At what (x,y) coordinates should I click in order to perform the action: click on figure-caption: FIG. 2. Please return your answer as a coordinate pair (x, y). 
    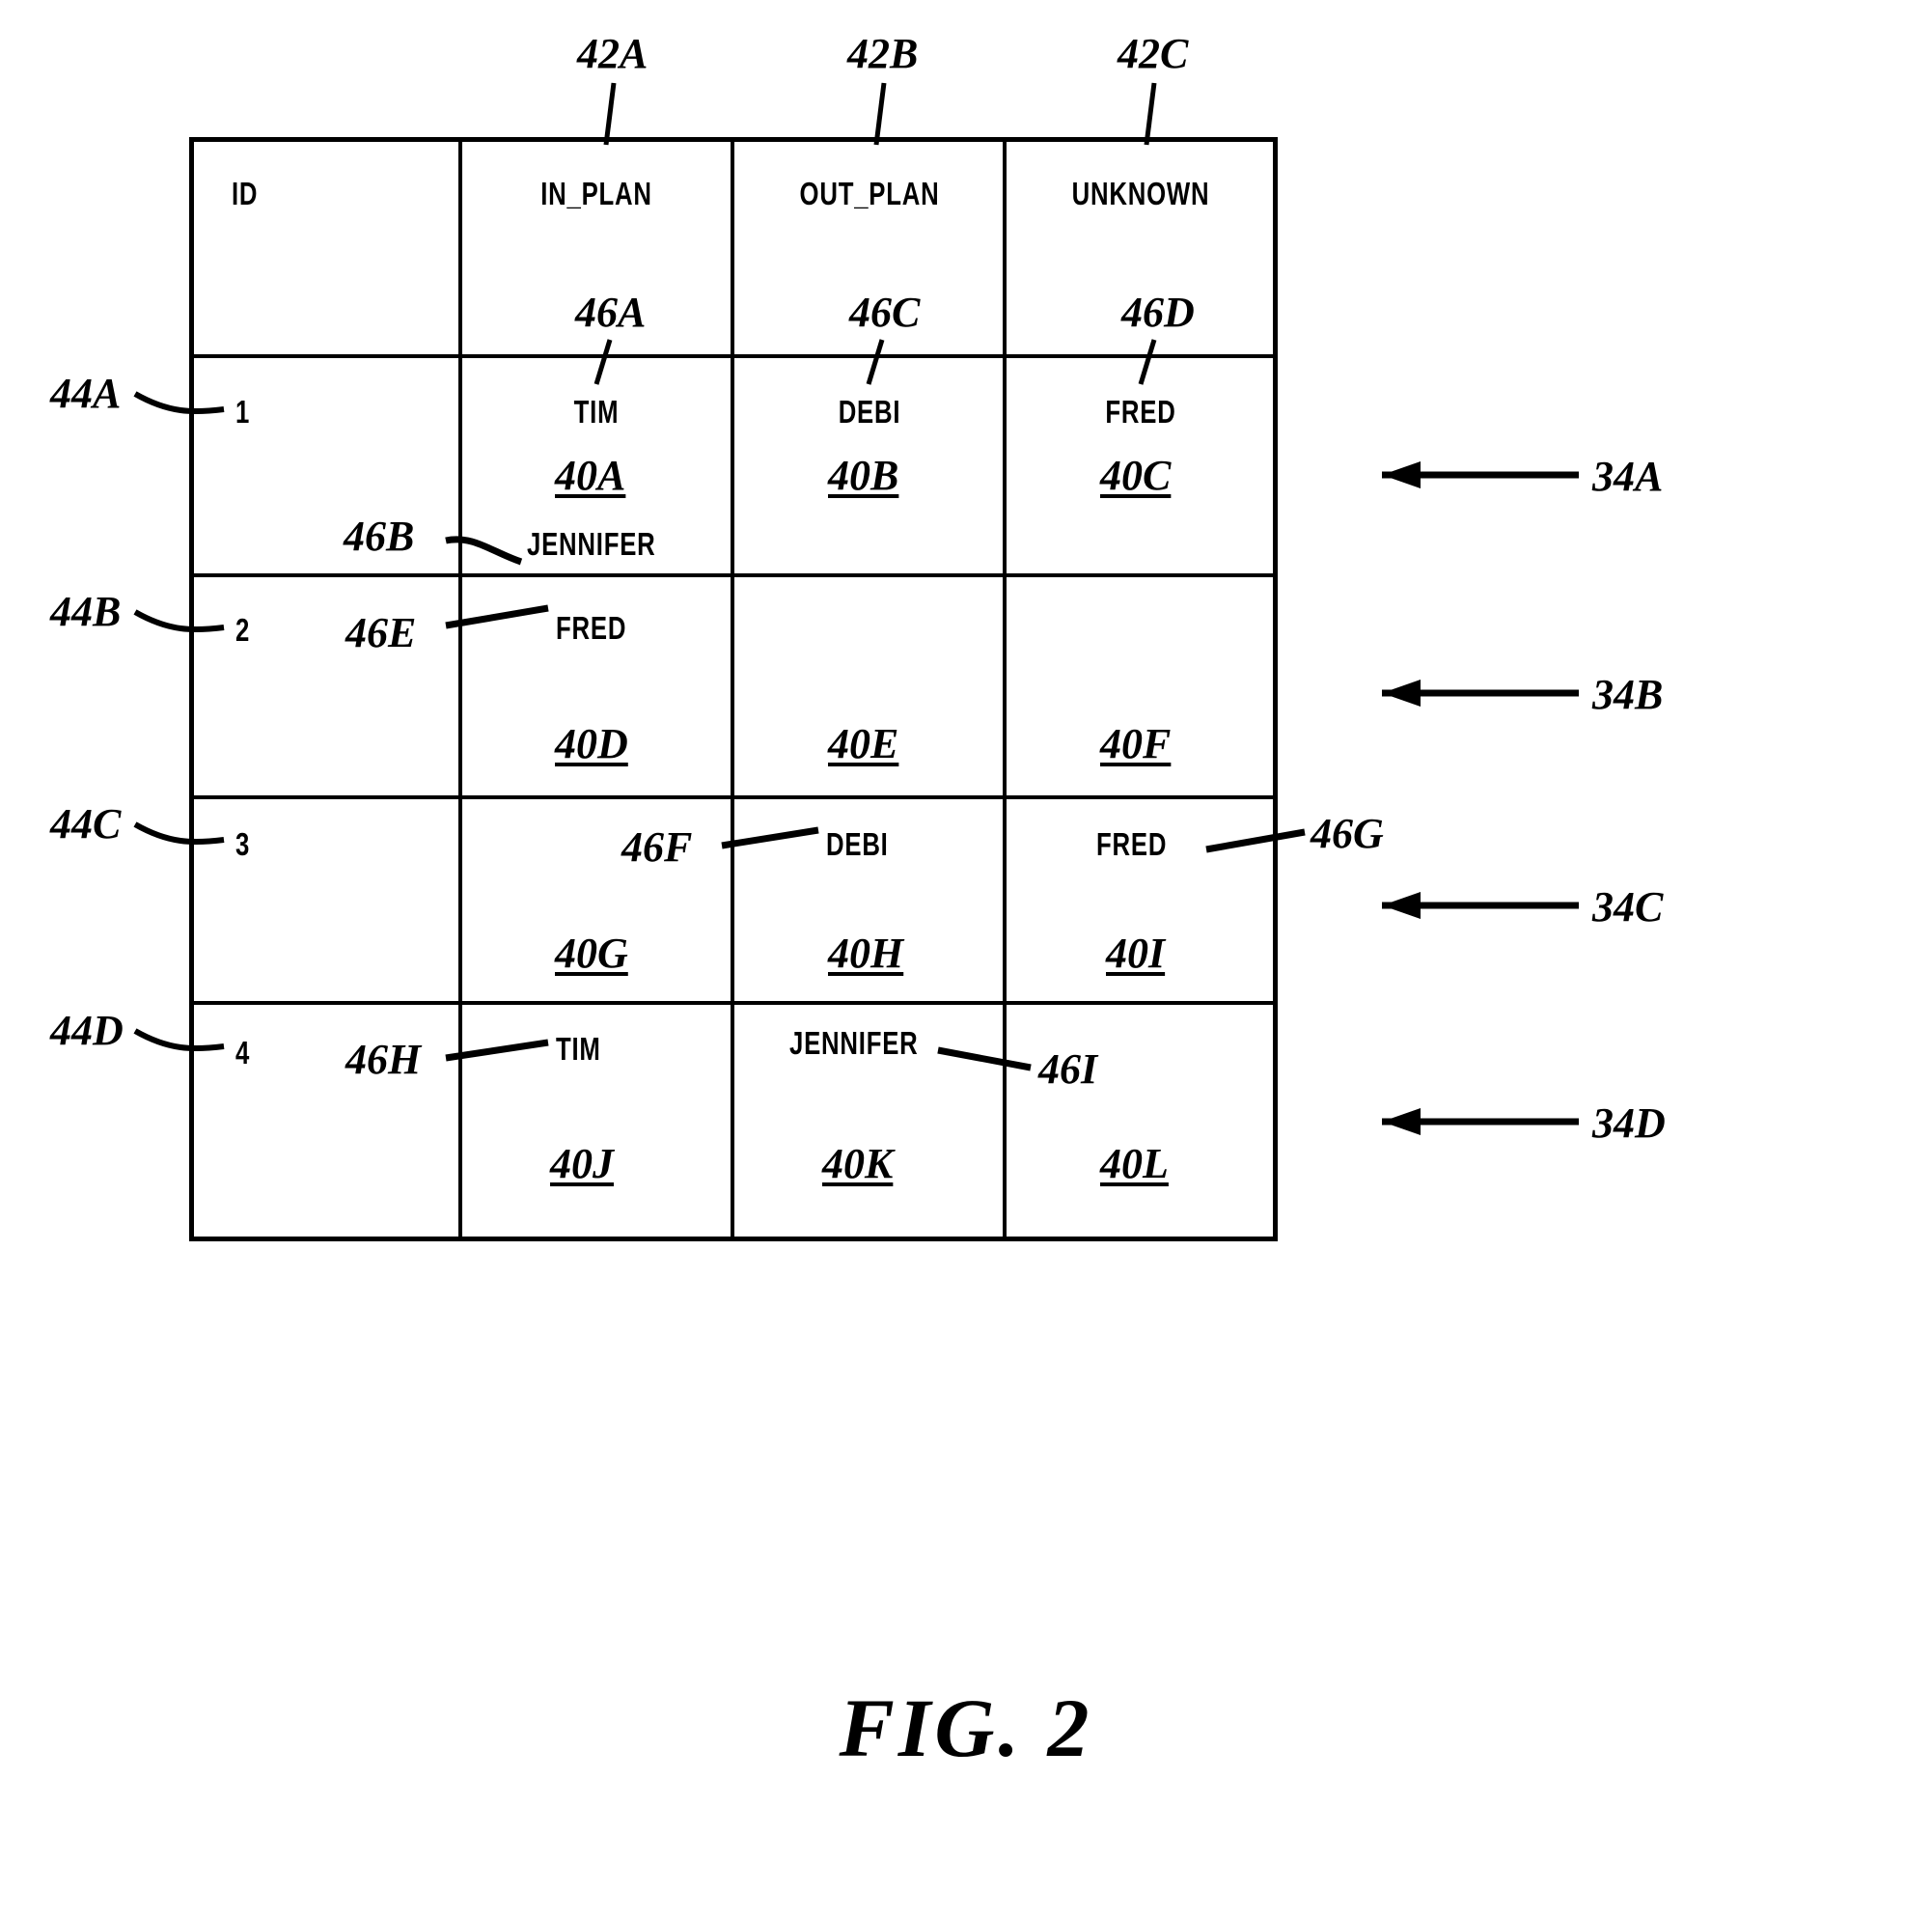
    Looking at the image, I should click on (966, 1728).